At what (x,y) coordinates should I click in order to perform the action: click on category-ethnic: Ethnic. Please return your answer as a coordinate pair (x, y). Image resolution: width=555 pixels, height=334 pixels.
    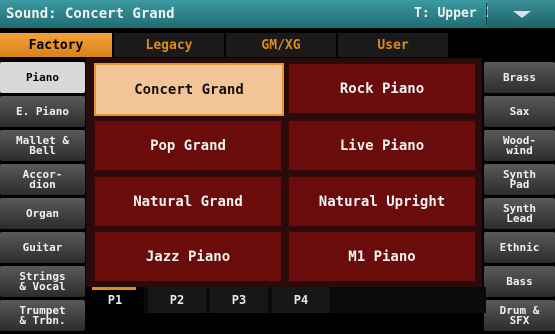
    Looking at the image, I should click on (519, 247).